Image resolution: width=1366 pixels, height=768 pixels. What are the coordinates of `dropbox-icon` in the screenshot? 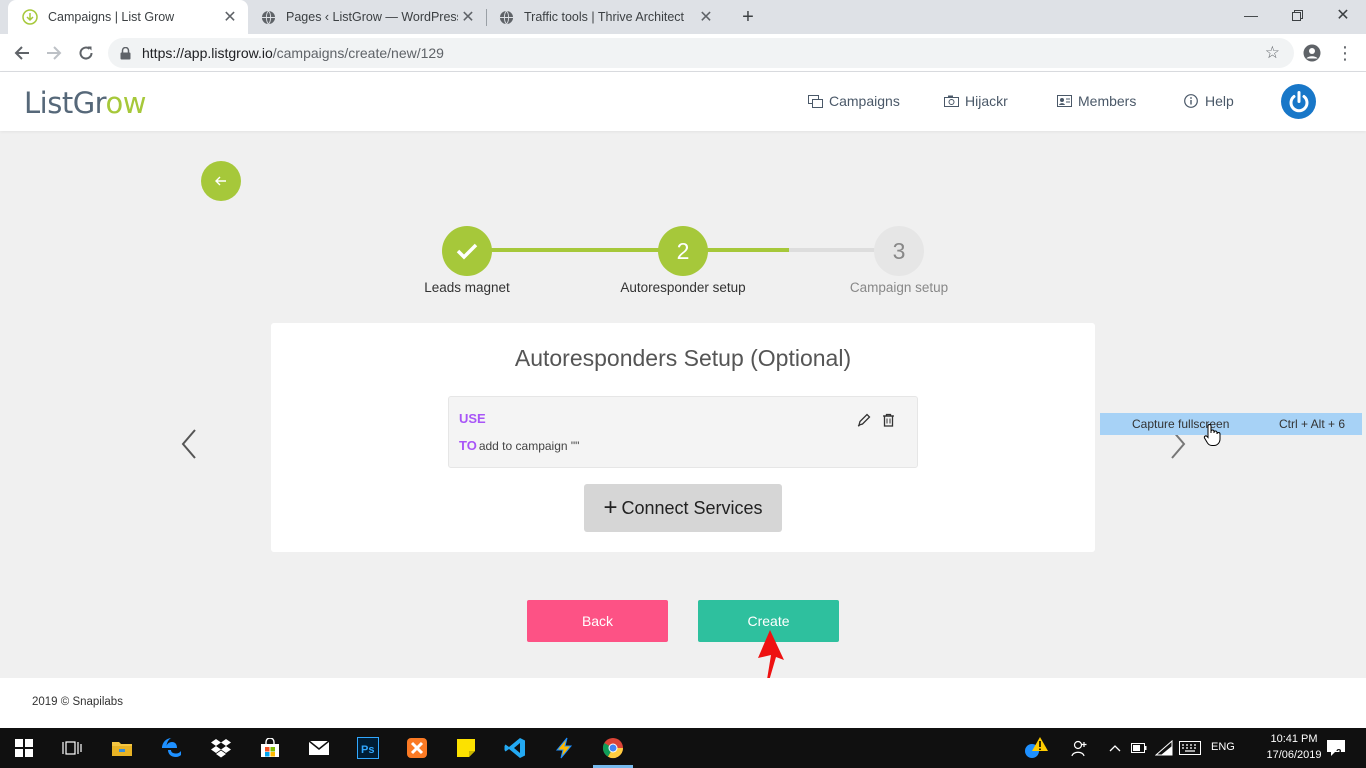 It's located at (221, 748).